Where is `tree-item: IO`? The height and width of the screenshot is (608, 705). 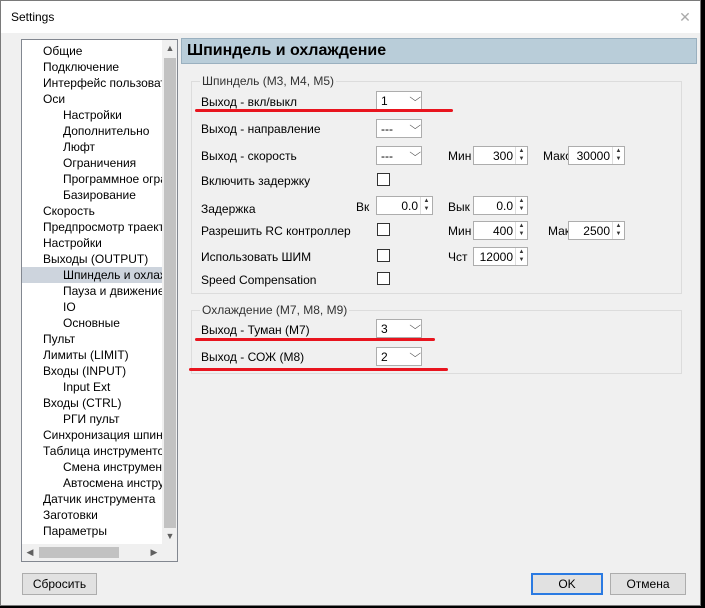
tree-item: IO is located at coordinates (69, 307).